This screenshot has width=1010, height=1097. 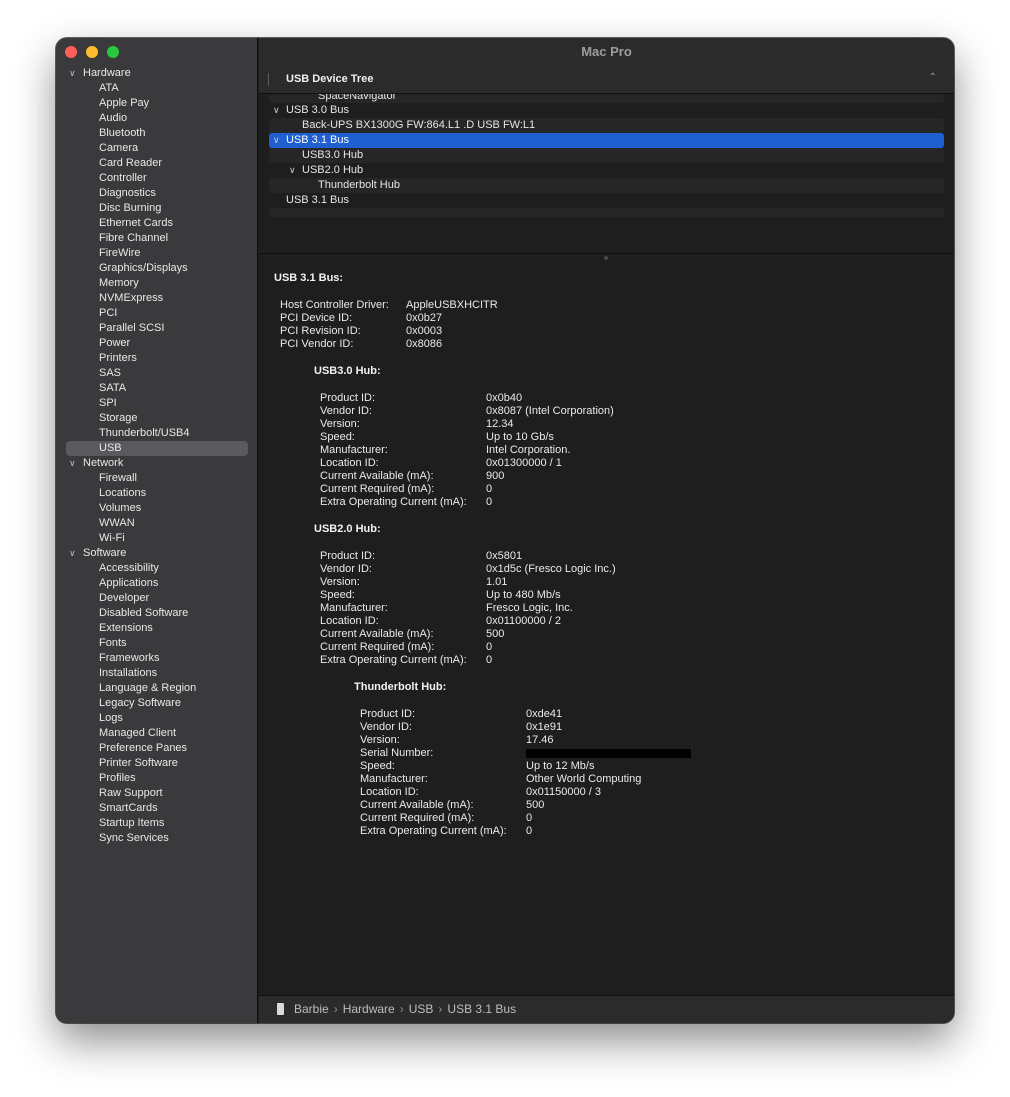 I want to click on sidebar-item-wwan: WWAN, so click(x=157, y=523).